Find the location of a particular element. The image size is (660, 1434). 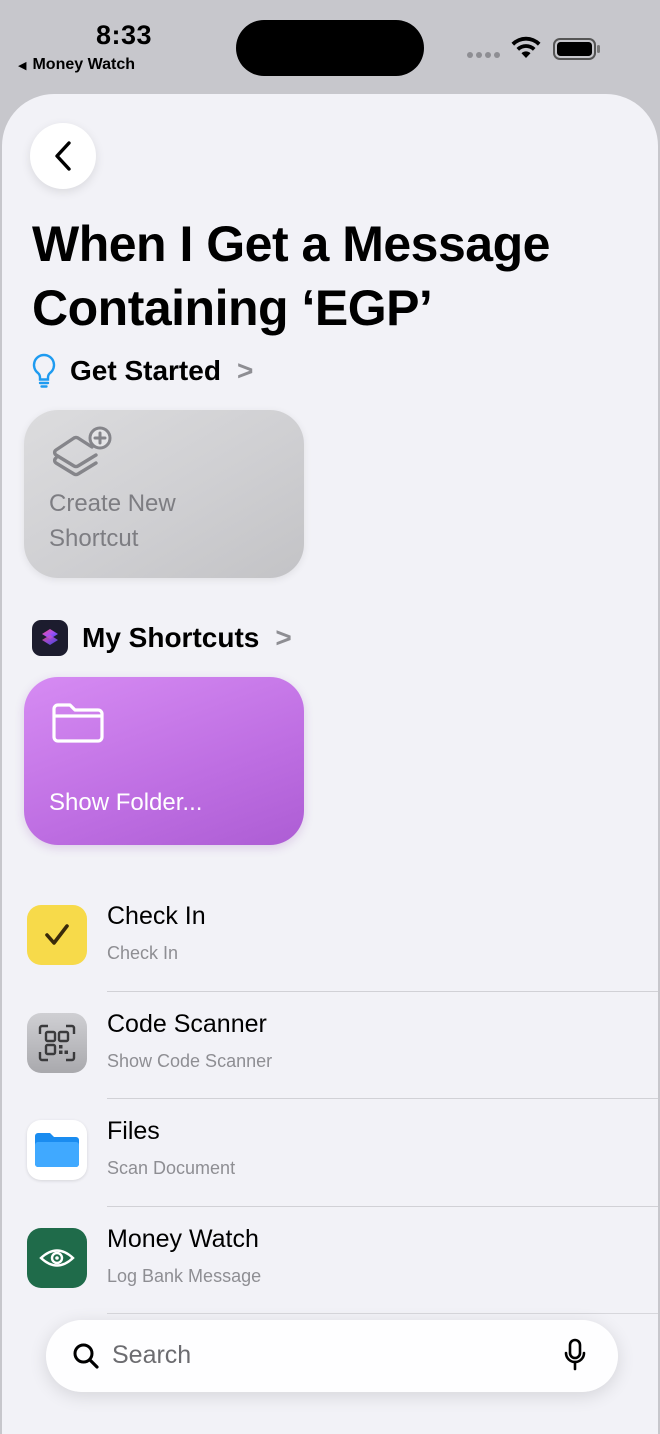

shortcut-plus-icon is located at coordinates (82, 451).